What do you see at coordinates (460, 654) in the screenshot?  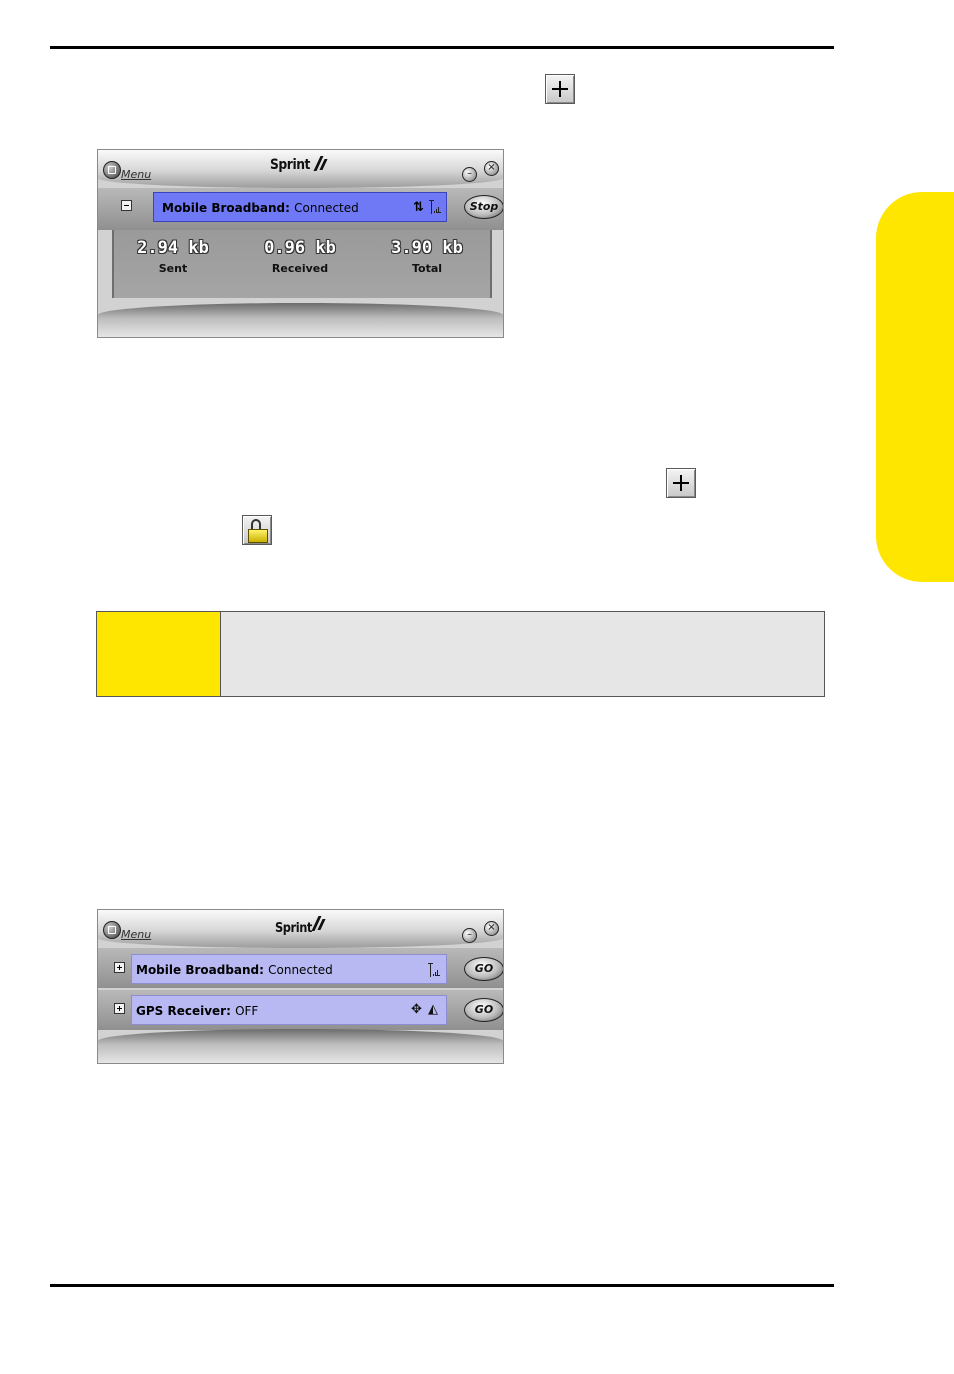 I see `note-box` at bounding box center [460, 654].